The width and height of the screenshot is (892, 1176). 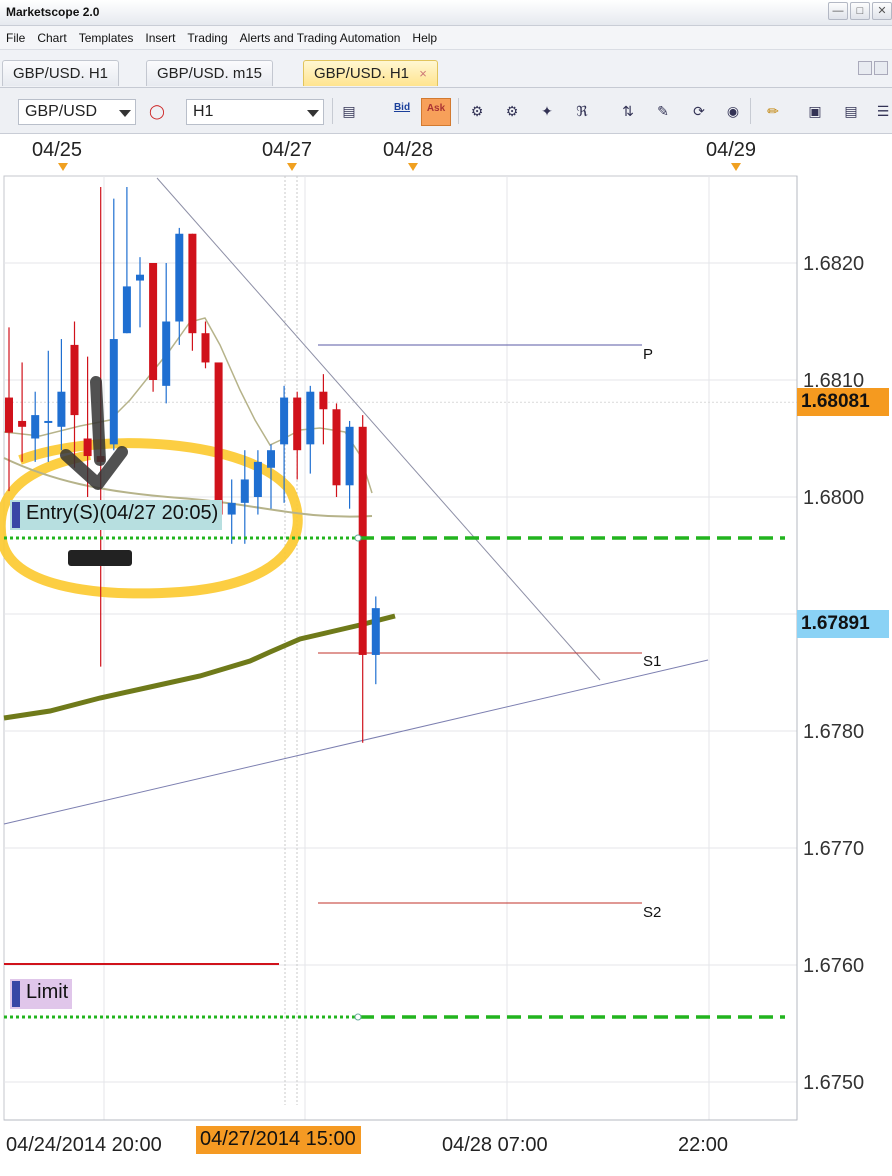 What do you see at coordinates (834, 849) in the screenshot?
I see `y-tick-label: 1.6770` at bounding box center [834, 849].